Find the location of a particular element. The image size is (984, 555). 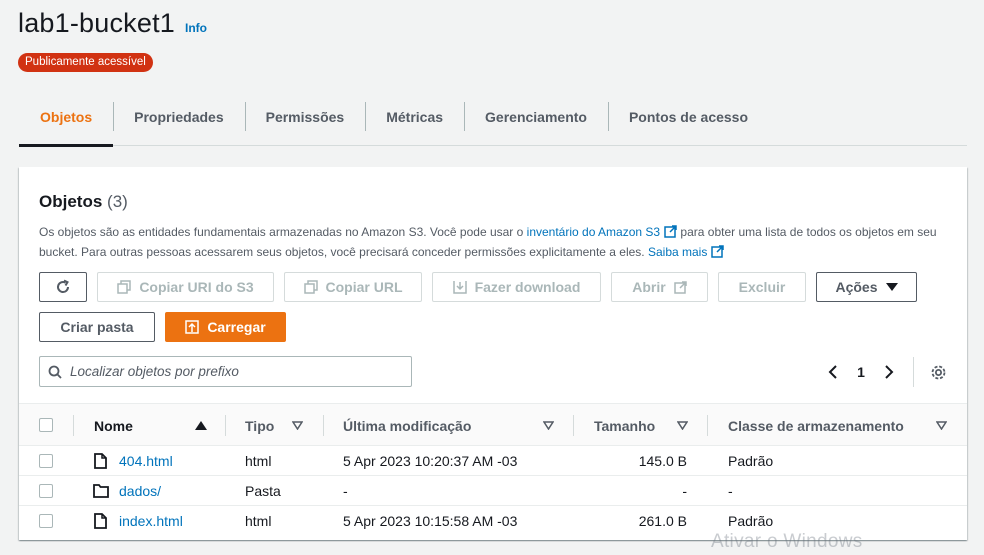

object-storage-class: Padrão is located at coordinates (751, 461).